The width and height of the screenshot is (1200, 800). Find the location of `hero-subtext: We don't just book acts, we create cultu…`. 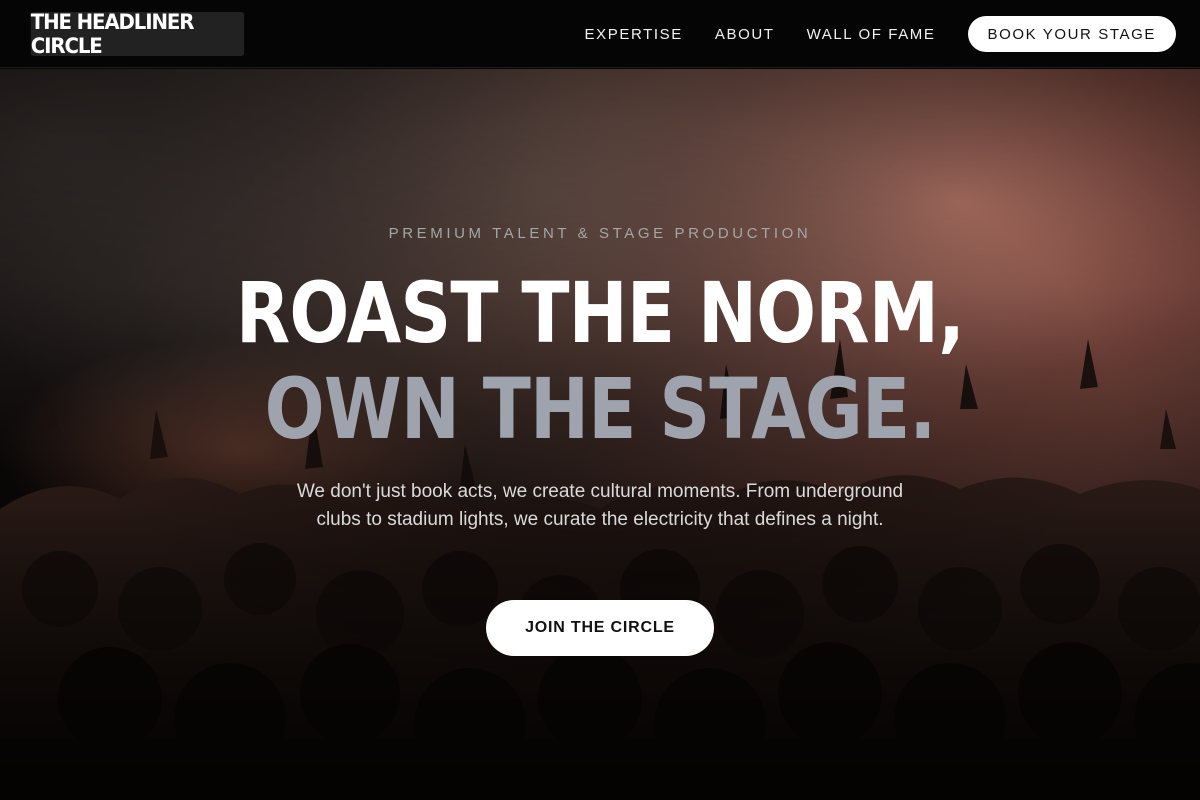

hero-subtext: We don't just book acts, we create cultu… is located at coordinates (600, 505).